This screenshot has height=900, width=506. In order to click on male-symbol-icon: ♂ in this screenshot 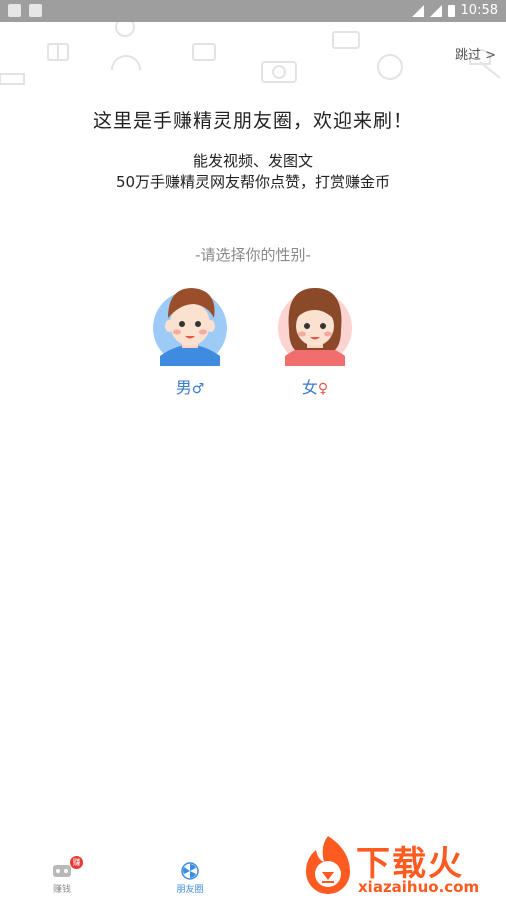, I will do `click(198, 389)`.